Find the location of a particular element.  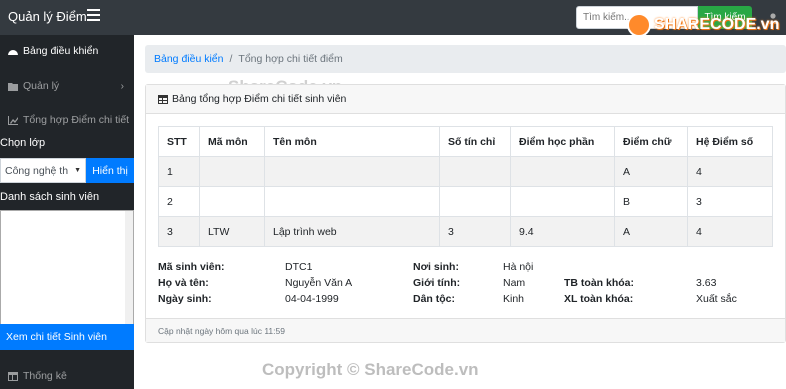

student-ethnic-value: Kinh is located at coordinates (514, 299).